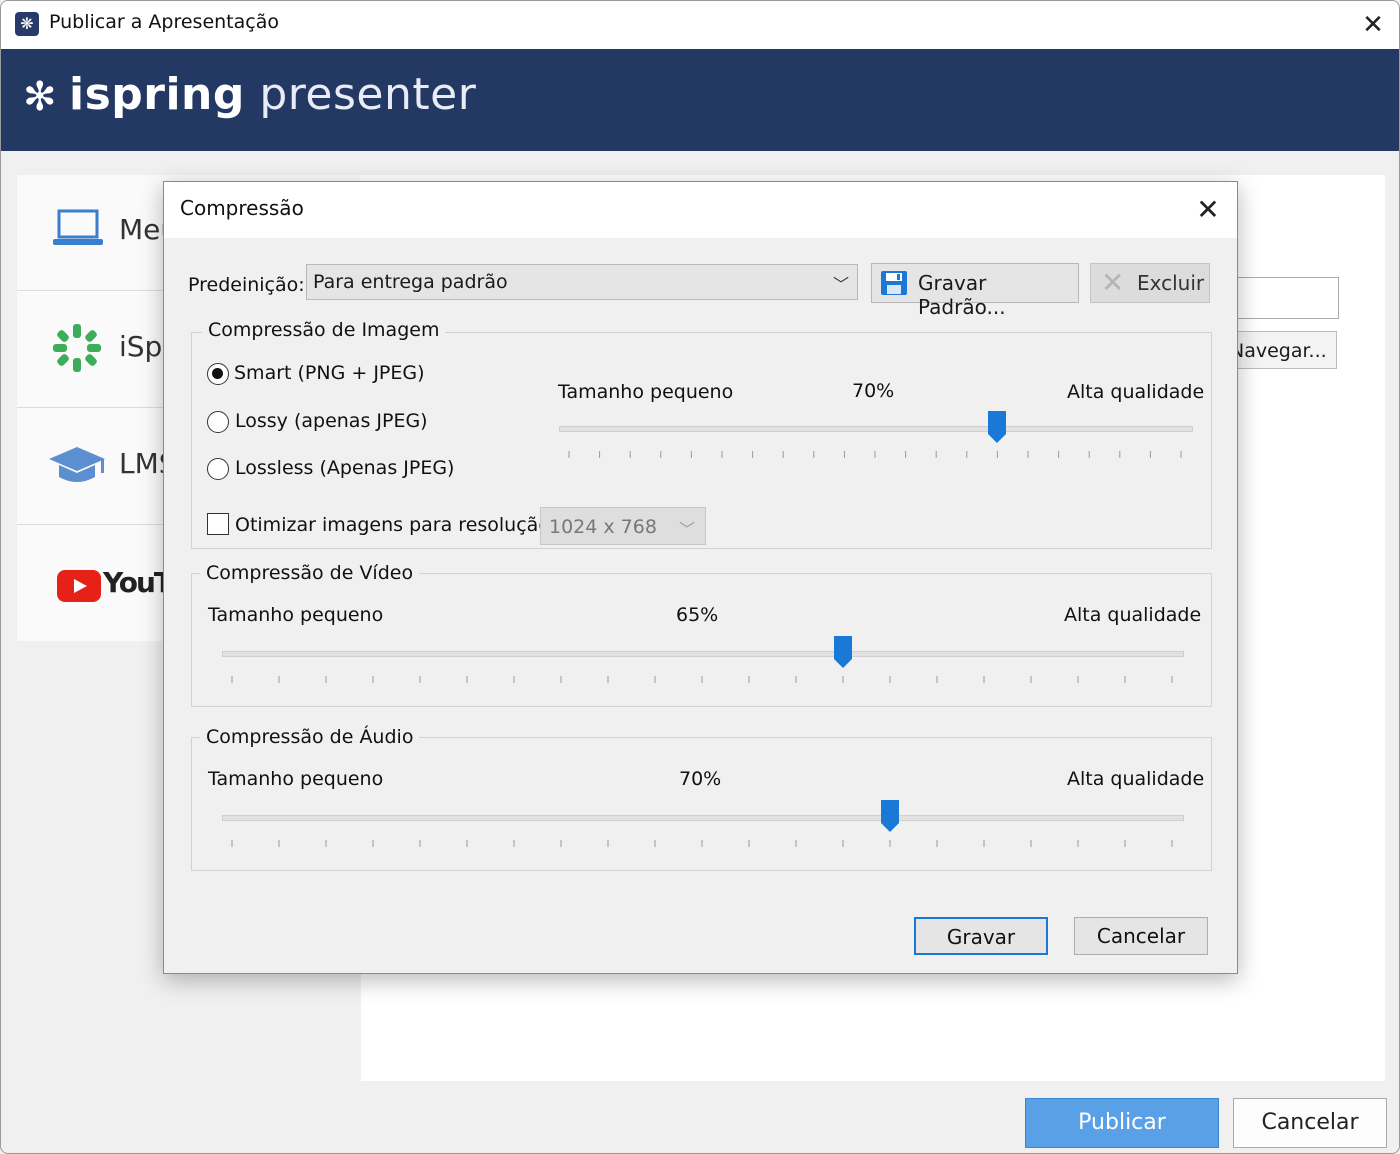 Image resolution: width=1400 pixels, height=1154 pixels. Describe the element at coordinates (331, 421) in the screenshot. I see `radio-lossy-label: Lossy (apenas JPEG)` at that location.